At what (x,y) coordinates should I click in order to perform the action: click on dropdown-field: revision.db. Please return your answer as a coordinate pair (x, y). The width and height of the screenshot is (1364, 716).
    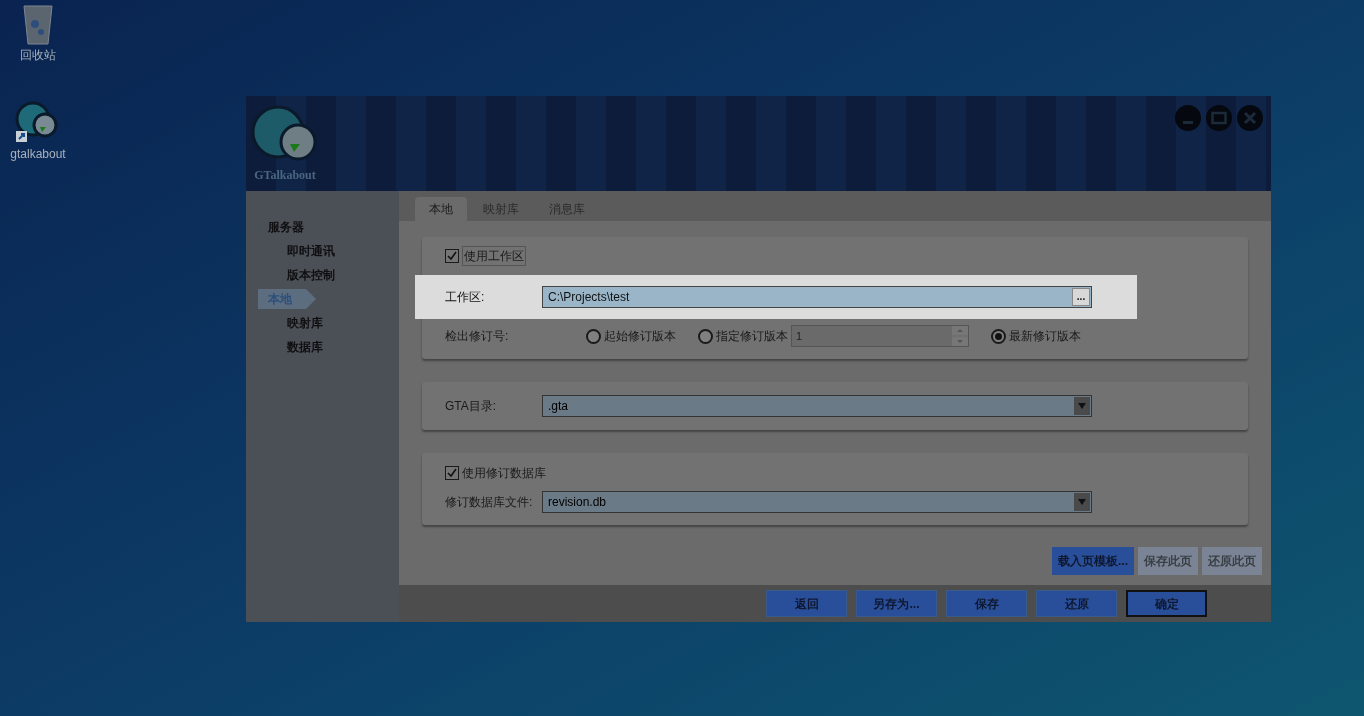
    Looking at the image, I should click on (817, 502).